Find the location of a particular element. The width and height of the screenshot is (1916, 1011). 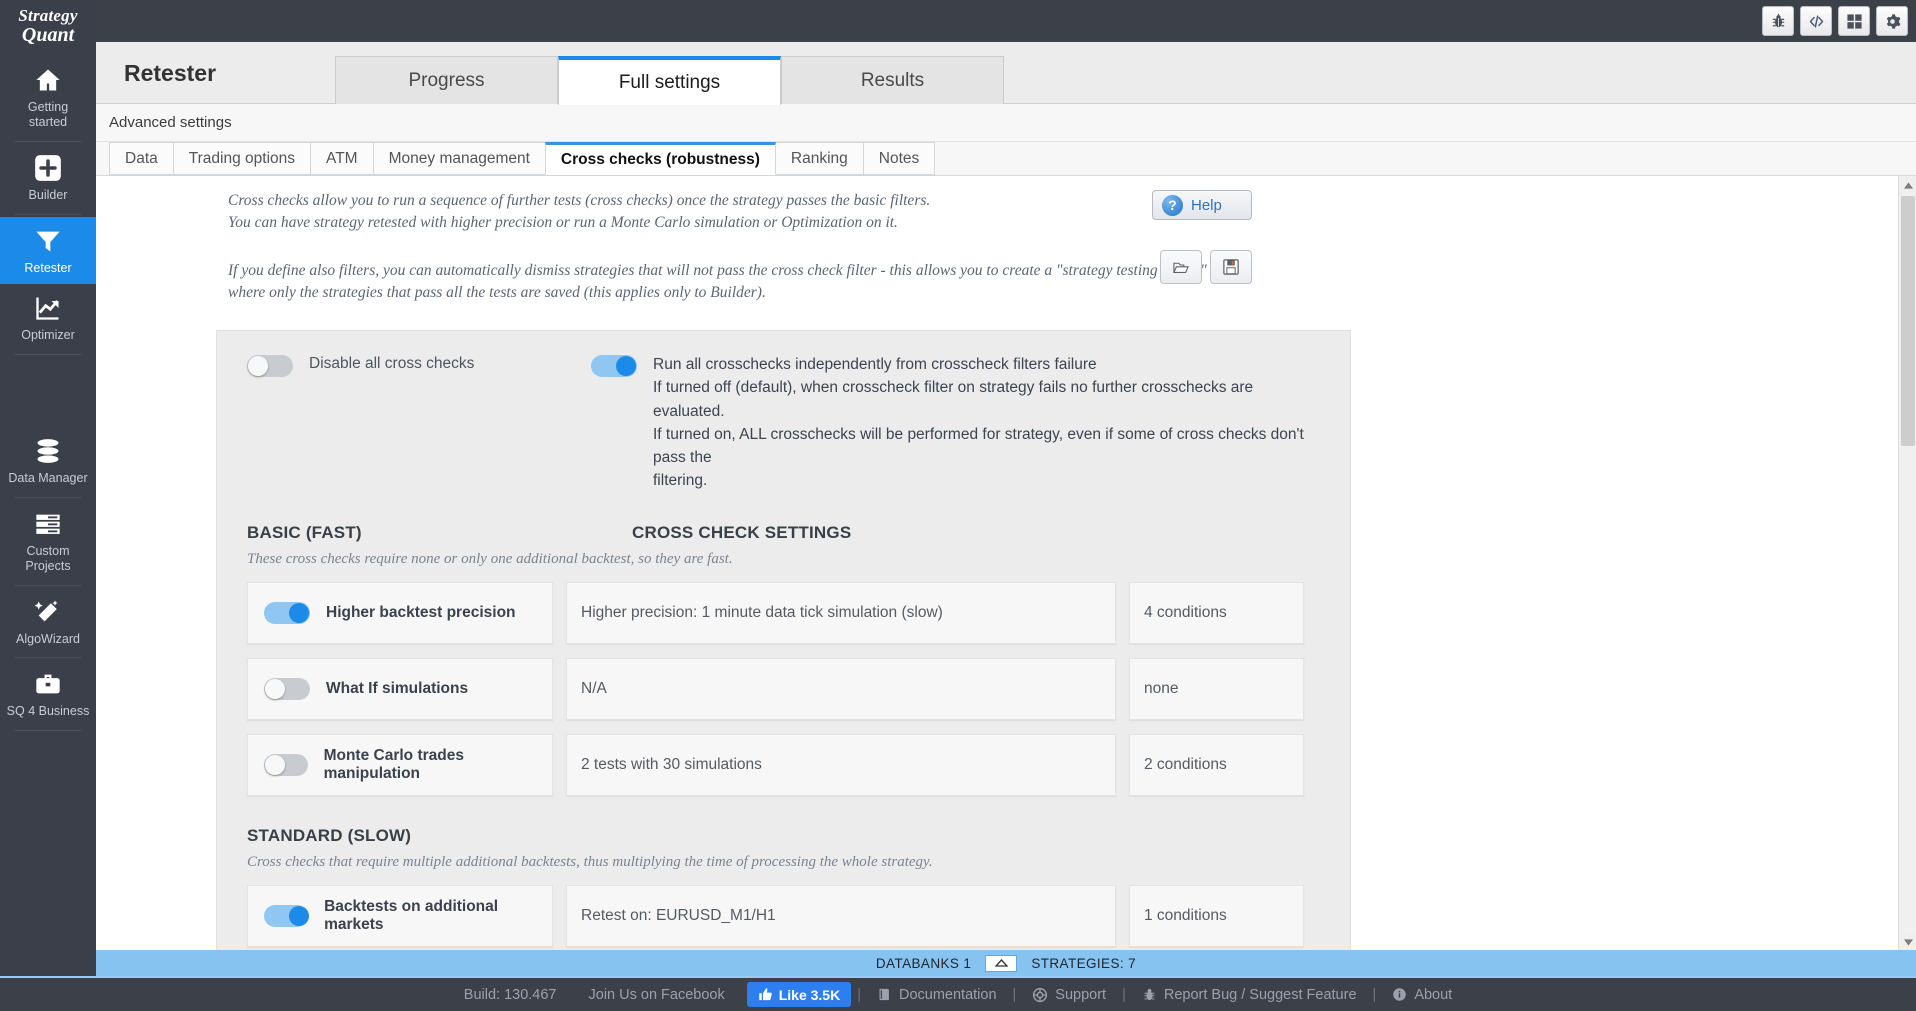

subtab-data: Data is located at coordinates (141, 158).